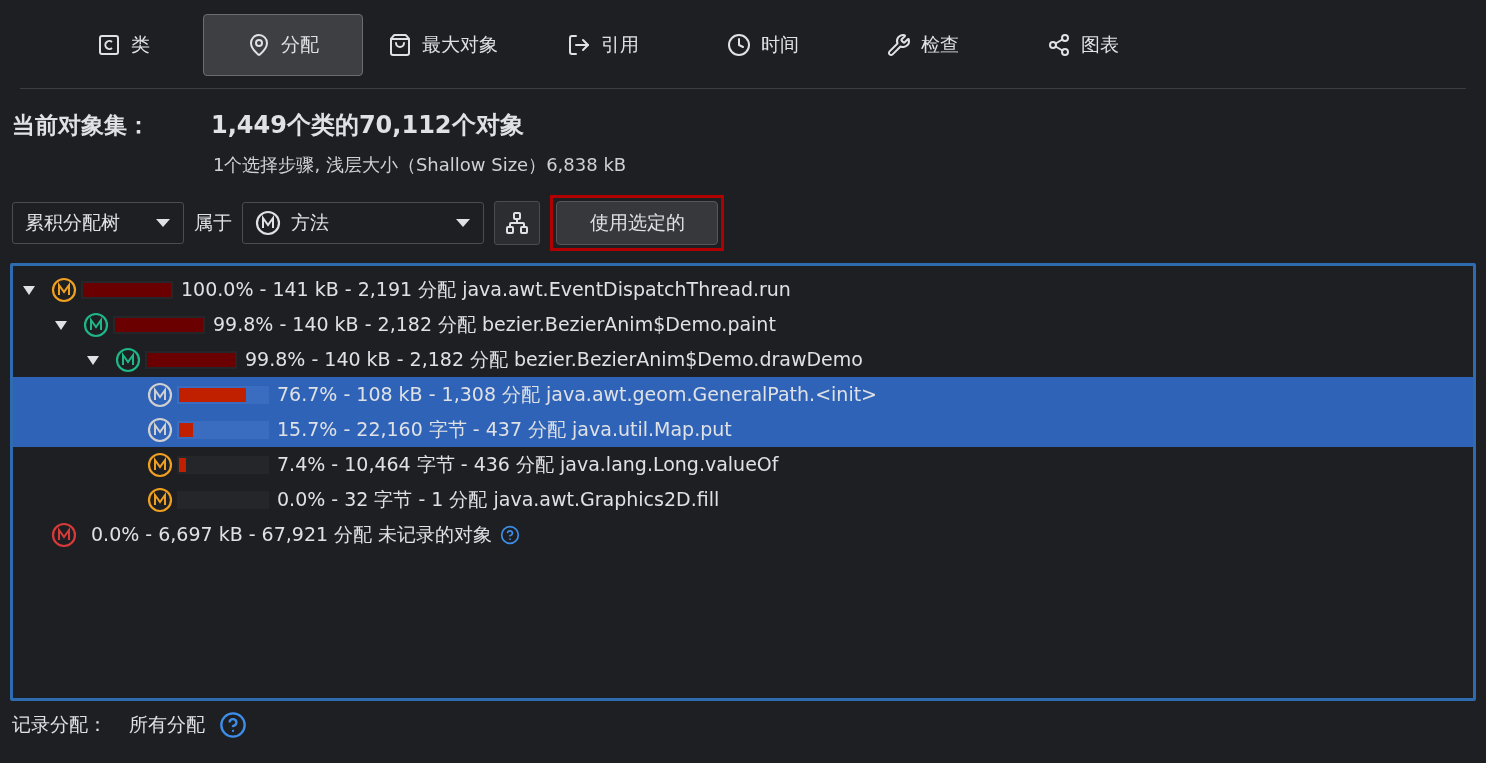 The width and height of the screenshot is (1486, 763). Describe the element at coordinates (494, 324) in the screenshot. I see `tree-row-text: 99.8% - 140 kB - 2,182 分配 bezier.BezierAnim$Demo.paint` at that location.